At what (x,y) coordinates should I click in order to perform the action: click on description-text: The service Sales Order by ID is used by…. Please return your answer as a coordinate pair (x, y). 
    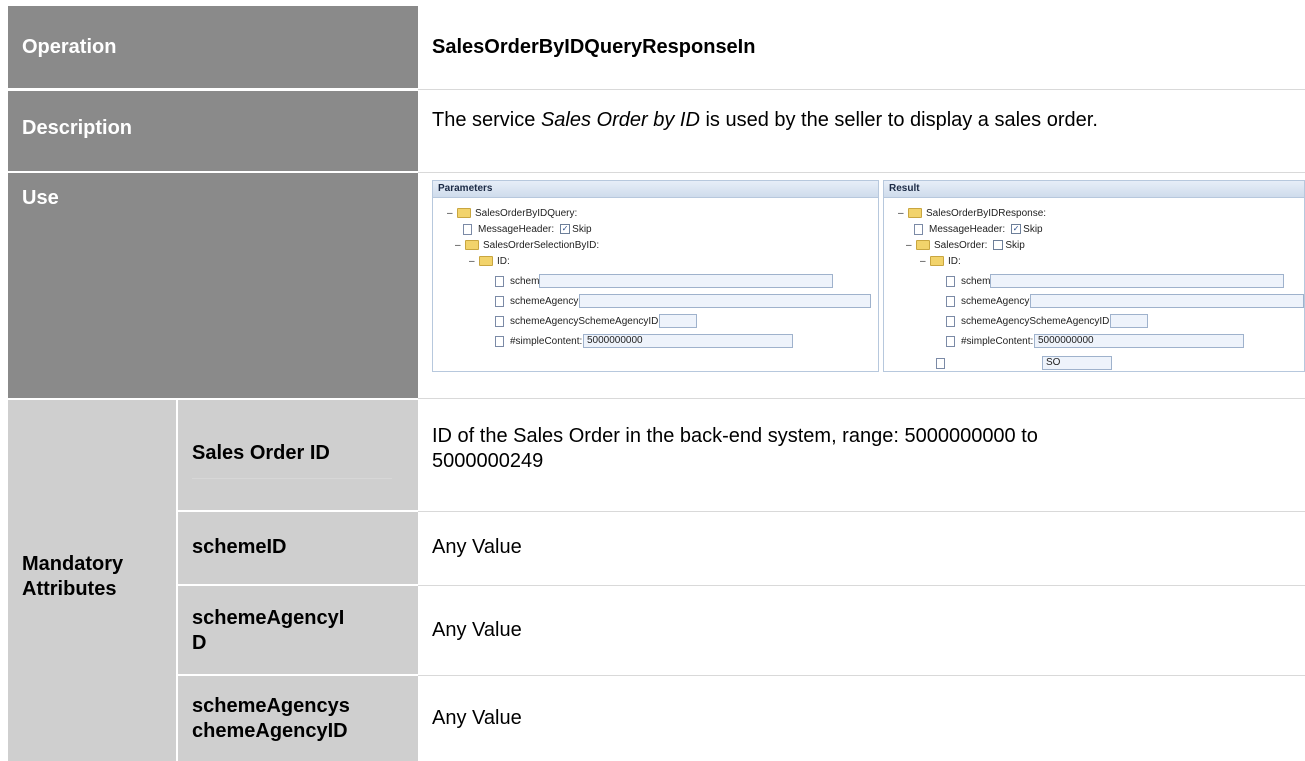
    Looking at the image, I should click on (765, 120).